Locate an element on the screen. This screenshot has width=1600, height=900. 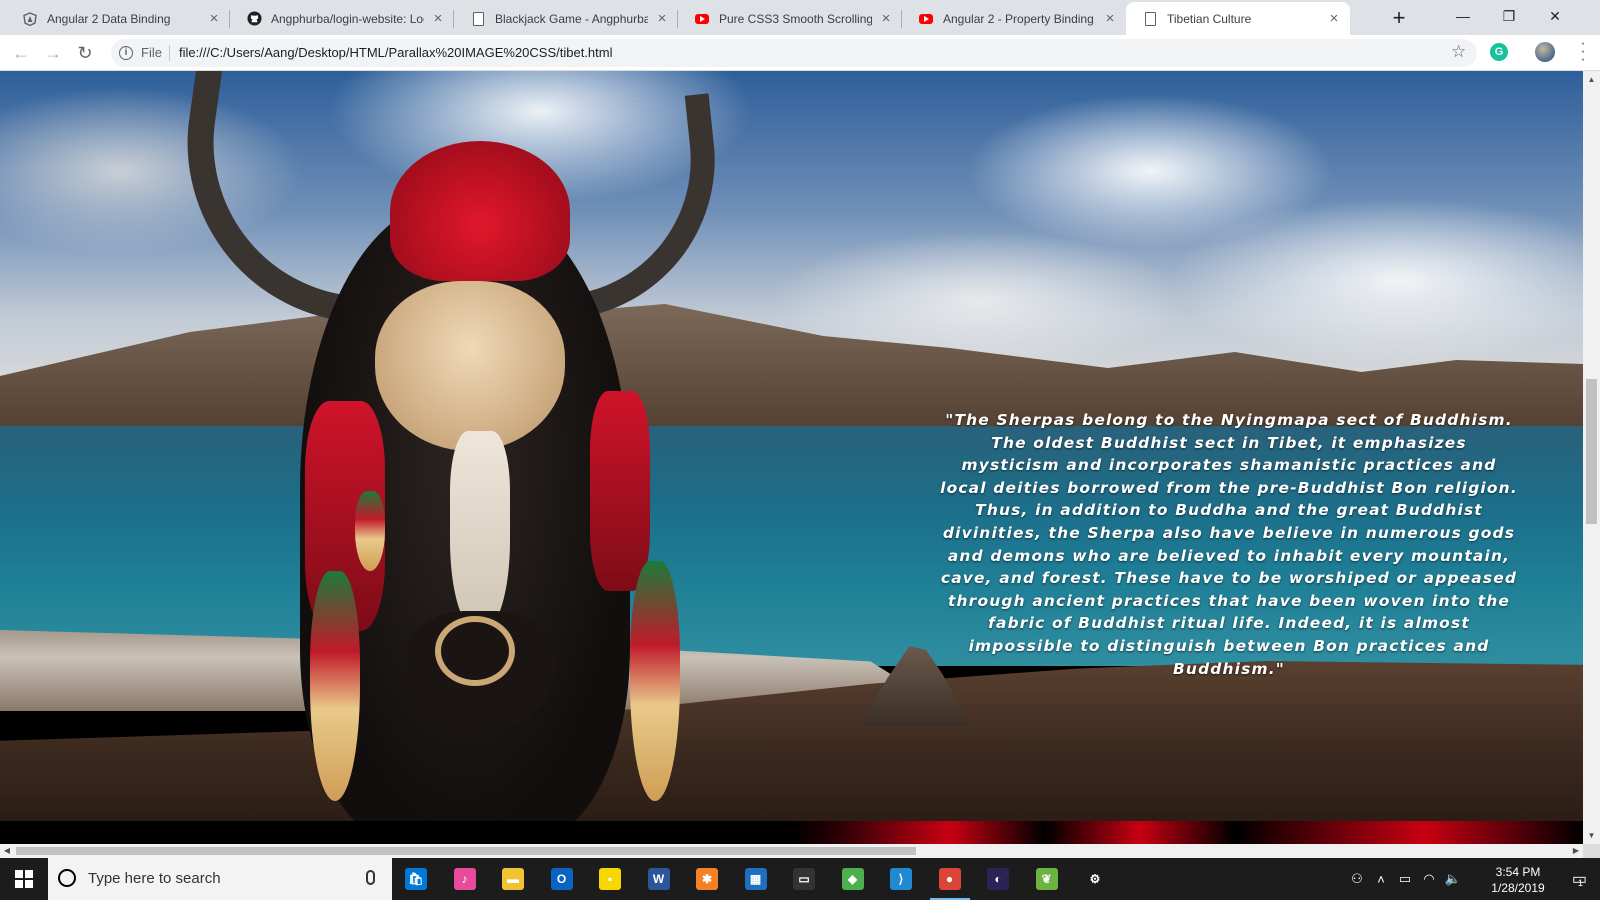
git-app: ◆ is located at coordinates (853, 879).